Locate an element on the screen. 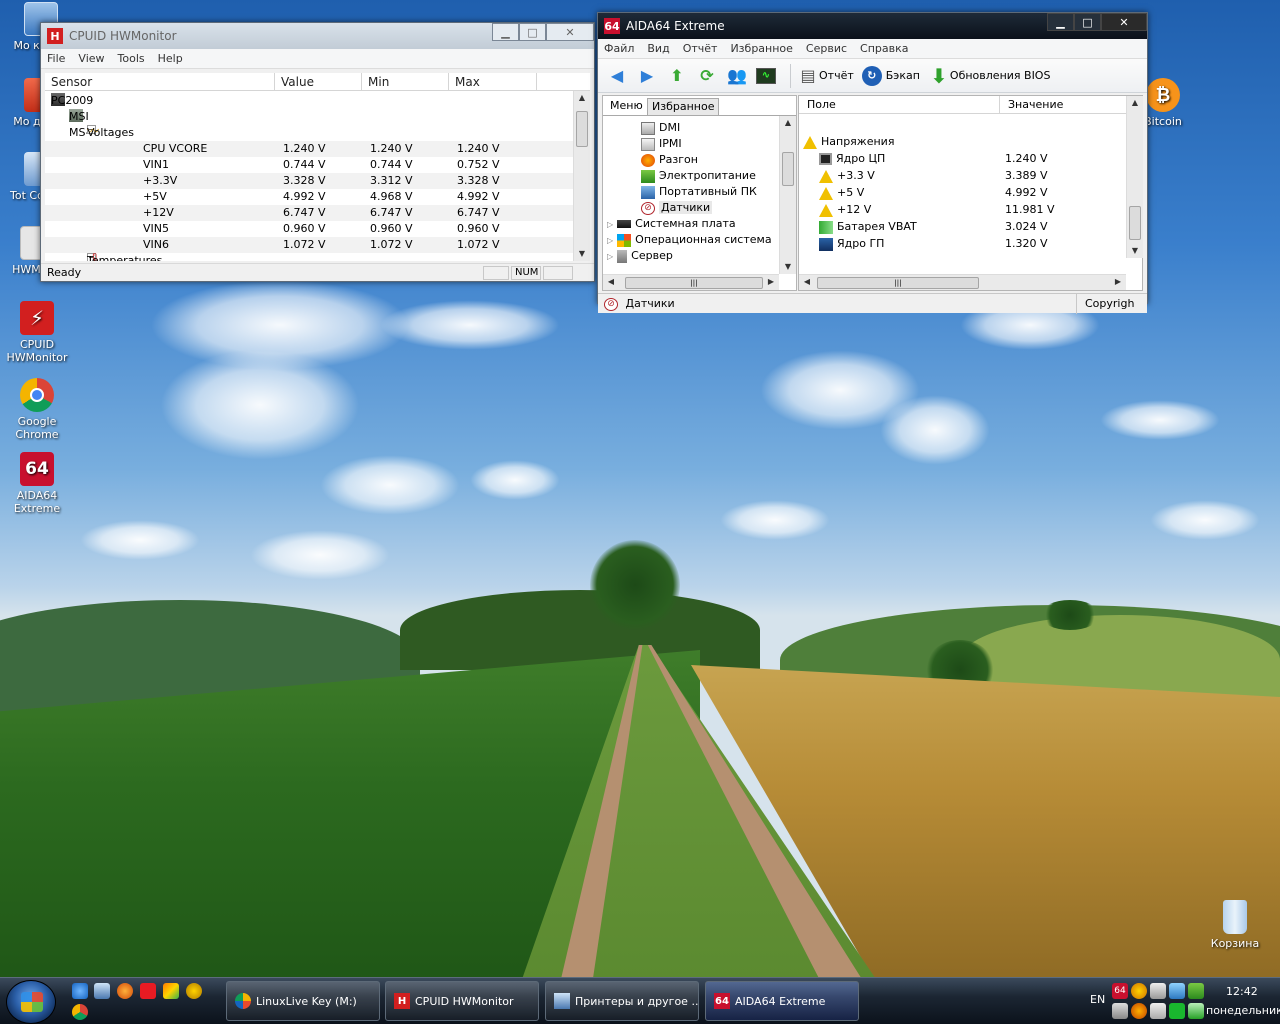 The image size is (1280, 1024). tree-node-board: −MSI MS-7369 is located at coordinates (309, 132).